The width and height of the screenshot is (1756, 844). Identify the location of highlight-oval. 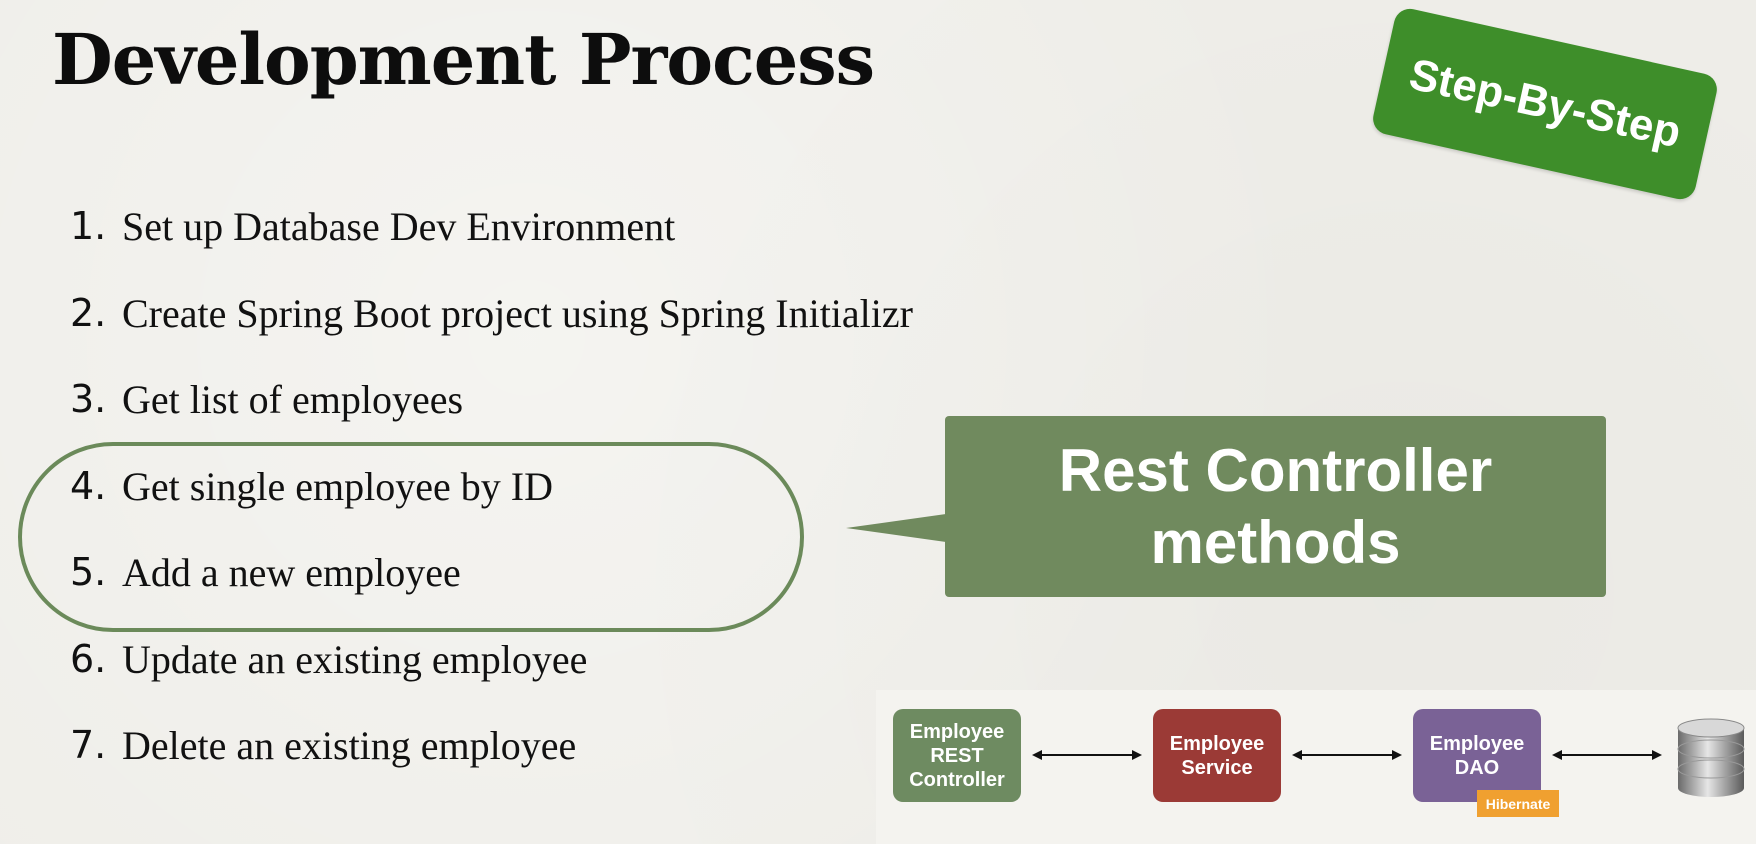
(411, 537).